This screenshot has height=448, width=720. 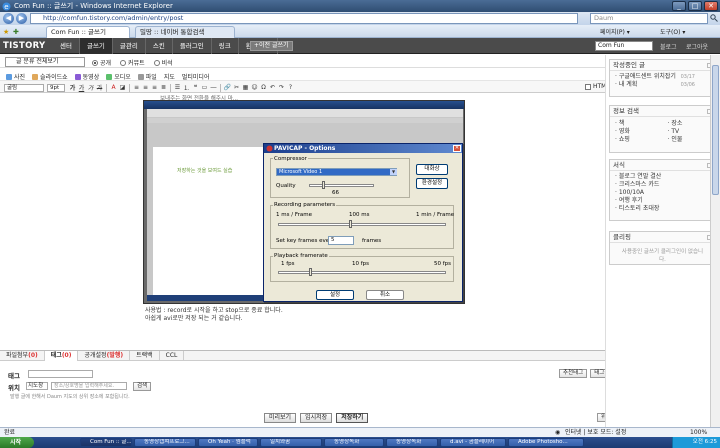 What do you see at coordinates (679, 6) in the screenshot?
I see `minimize-button: _` at bounding box center [679, 6].